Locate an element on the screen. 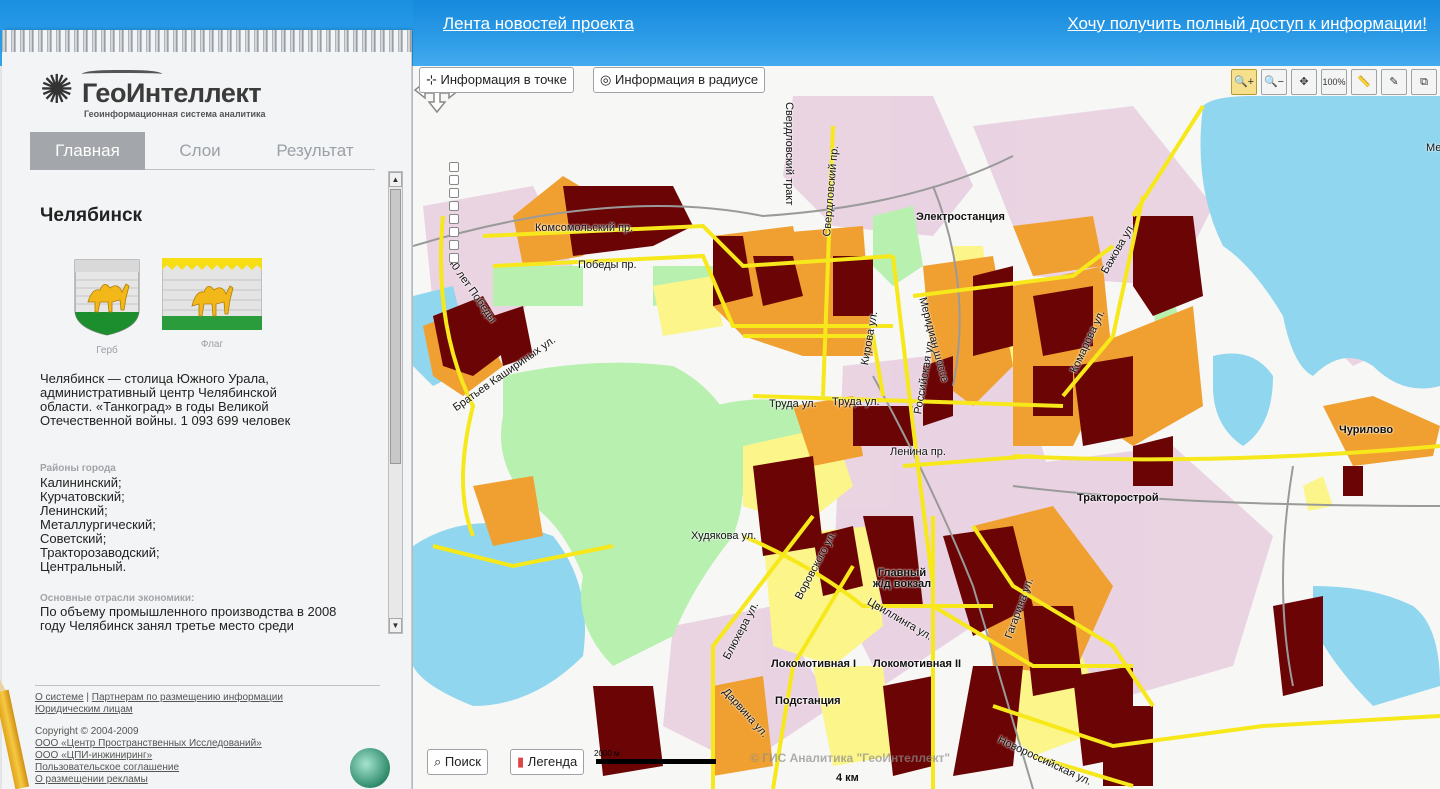 Image resolution: width=1440 pixels, height=789 pixels. city-flag: Флаг is located at coordinates (212, 303).